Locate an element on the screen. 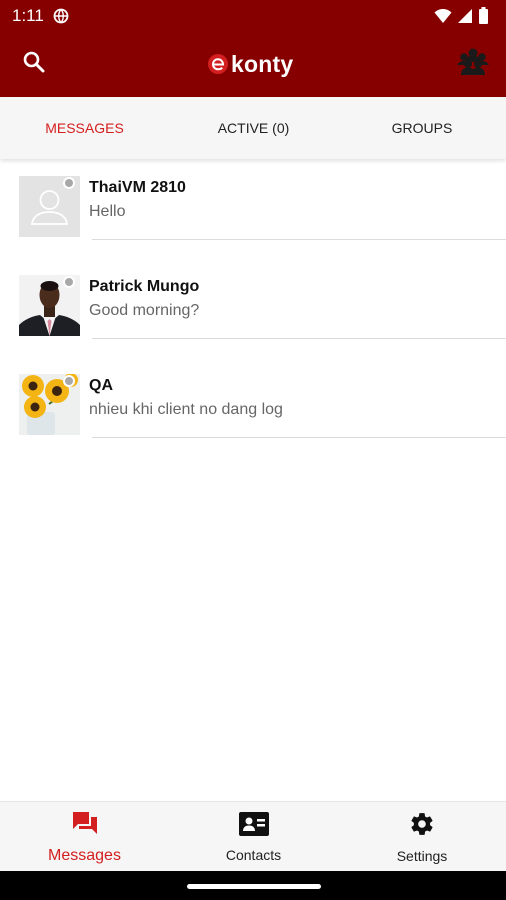 The image size is (506, 900). nav-settings: Settings is located at coordinates (422, 837).